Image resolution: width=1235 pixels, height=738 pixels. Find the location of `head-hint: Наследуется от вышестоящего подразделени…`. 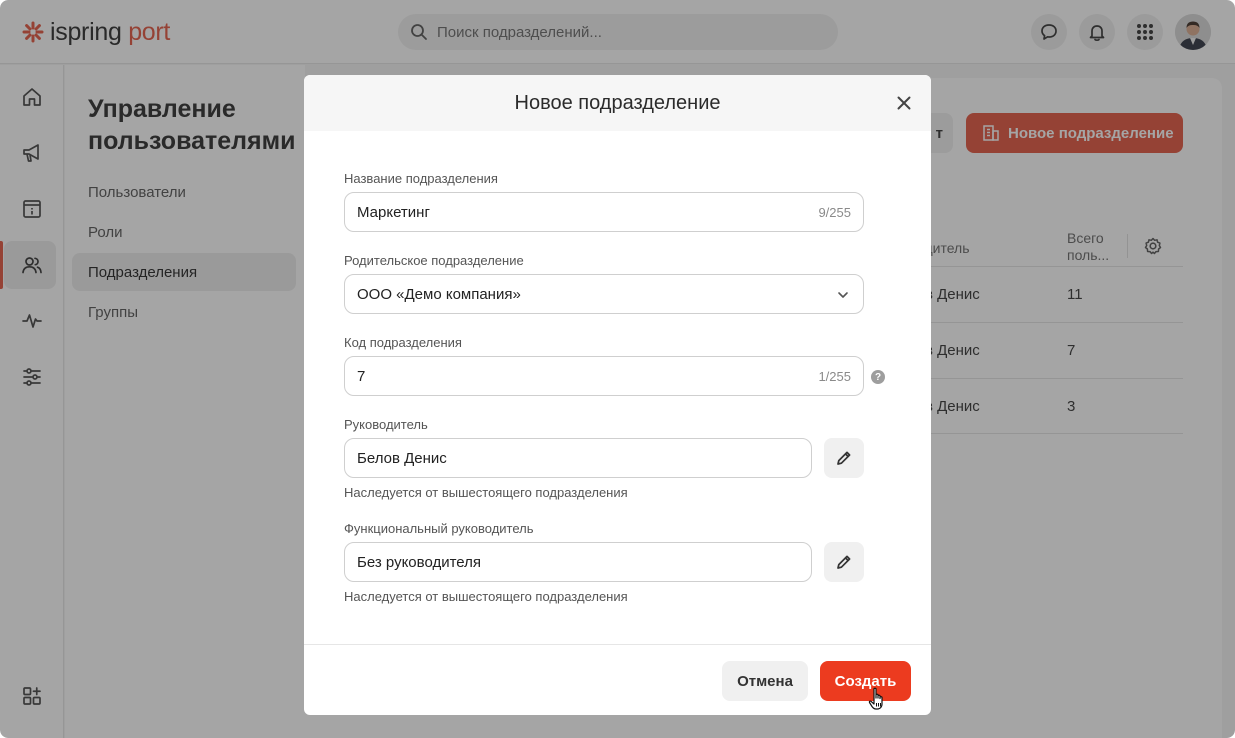

head-hint: Наследуется от вышестоящего подразделени… is located at coordinates (486, 492).